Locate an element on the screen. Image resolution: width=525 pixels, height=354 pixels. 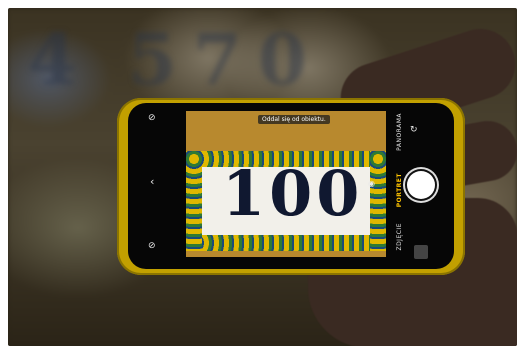
tile-border-right is located at coordinates (378, 201).